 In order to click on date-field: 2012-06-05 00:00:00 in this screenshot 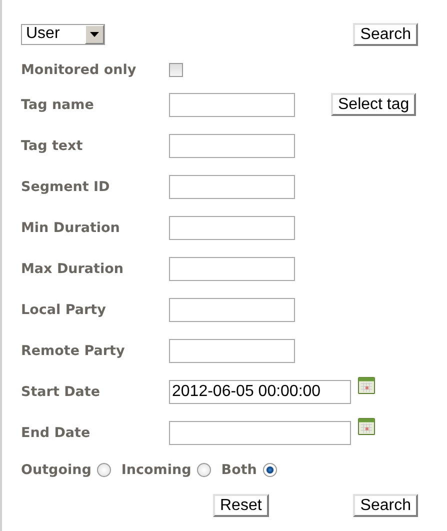, I will do `click(260, 392)`.